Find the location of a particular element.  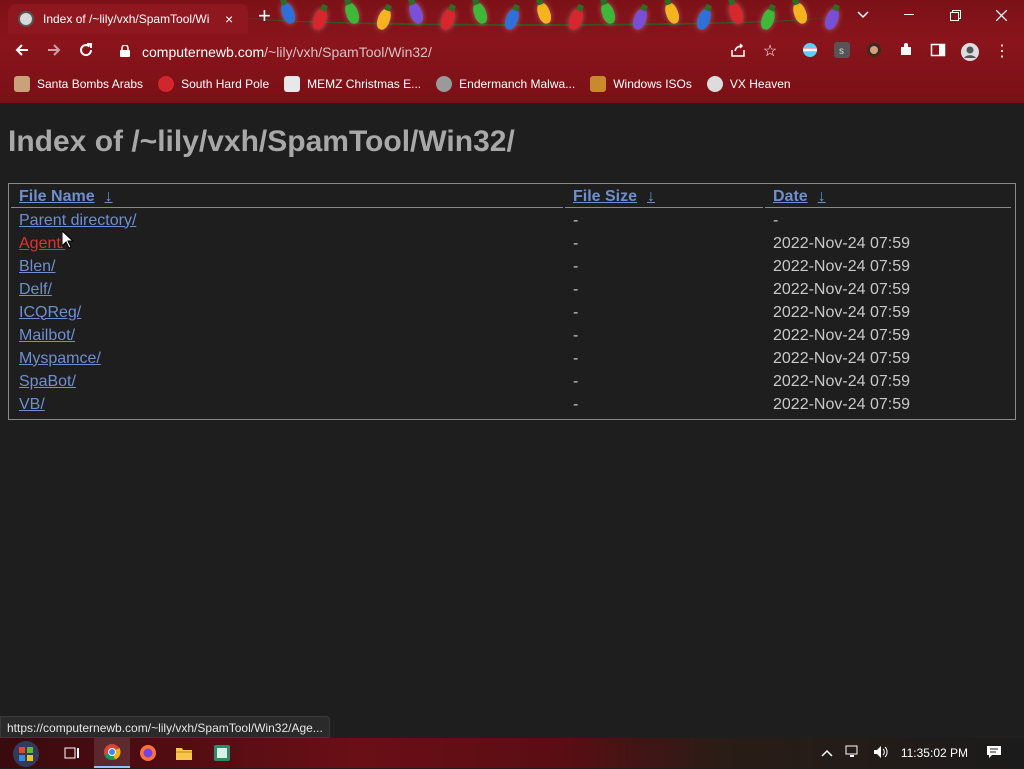

column-header-file-size: File Size ↓ is located at coordinates (664, 197).